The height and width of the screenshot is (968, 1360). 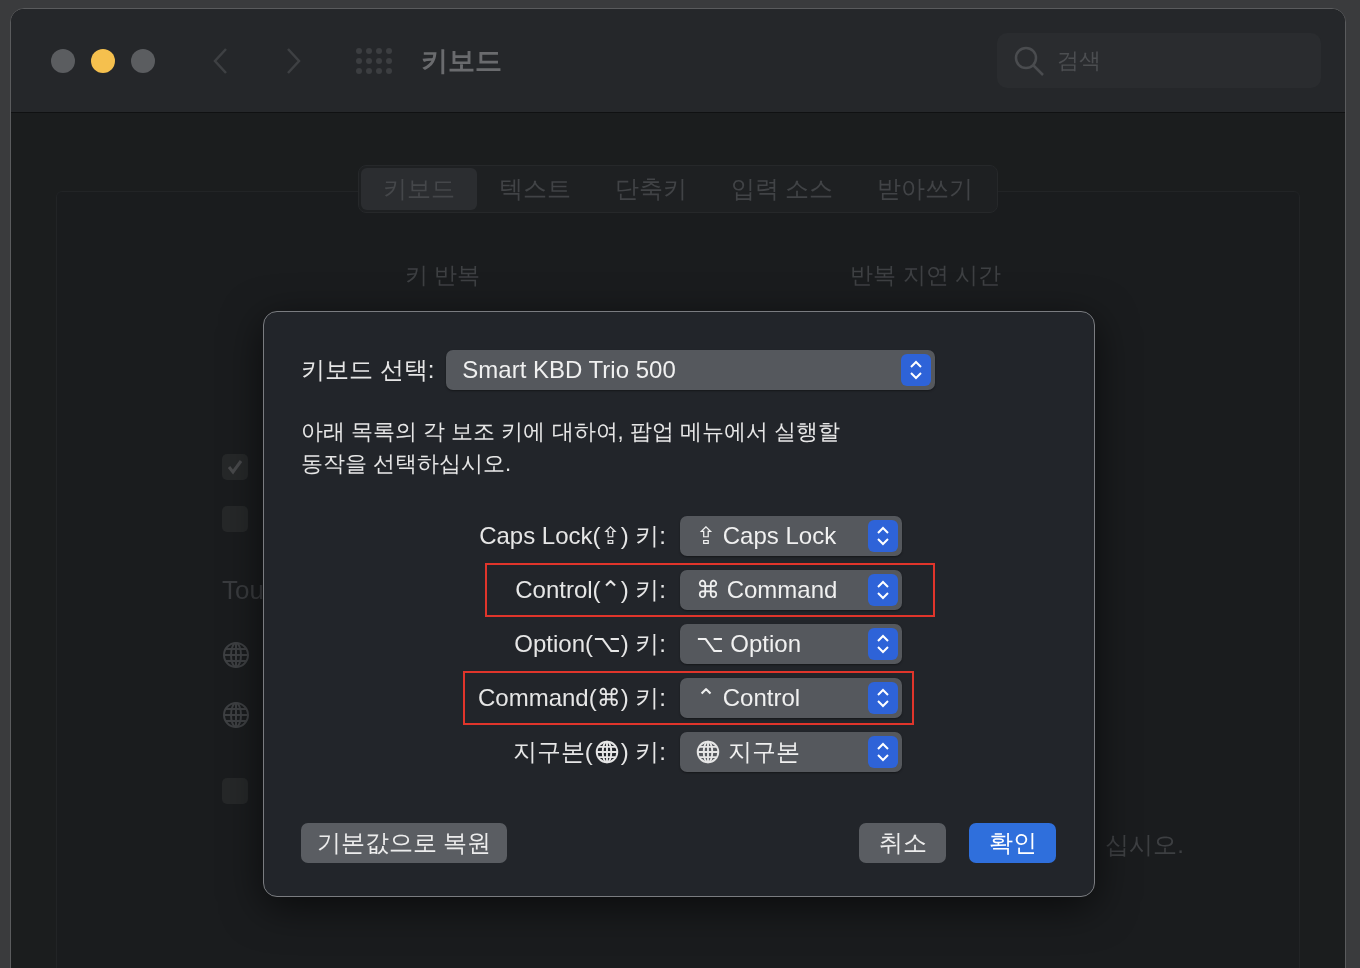 What do you see at coordinates (643, 752) in the screenshot?
I see `key-label: ) 키:` at bounding box center [643, 752].